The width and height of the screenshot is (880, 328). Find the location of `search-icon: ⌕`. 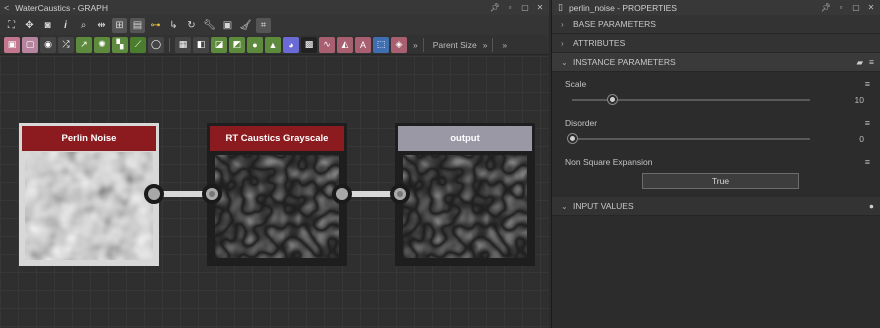

search-icon: ⌕ is located at coordinates (83, 25).